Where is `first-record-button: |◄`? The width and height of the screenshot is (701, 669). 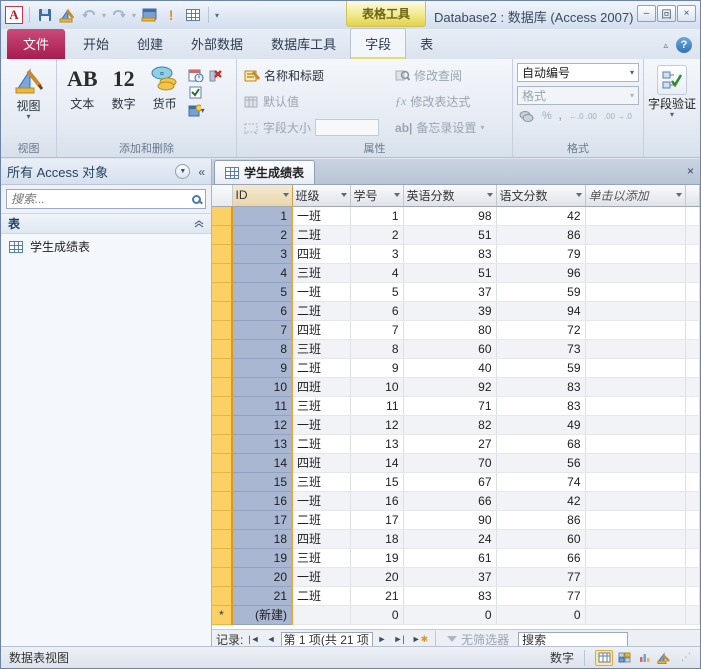 first-record-button: |◄ is located at coordinates (253, 639).